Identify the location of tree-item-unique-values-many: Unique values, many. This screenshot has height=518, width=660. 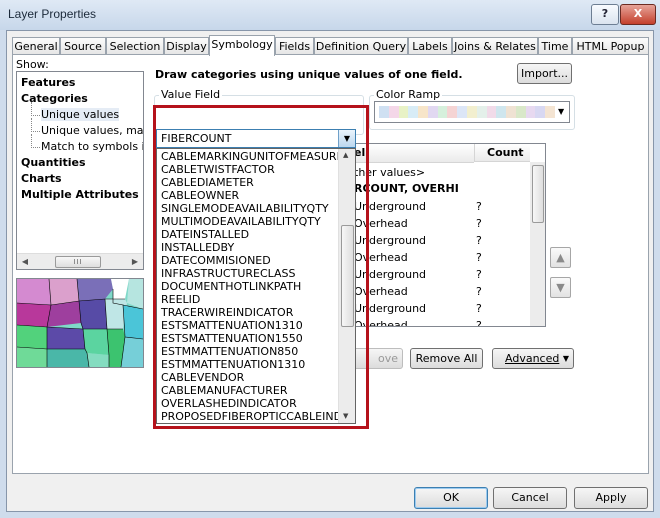
(86, 127).